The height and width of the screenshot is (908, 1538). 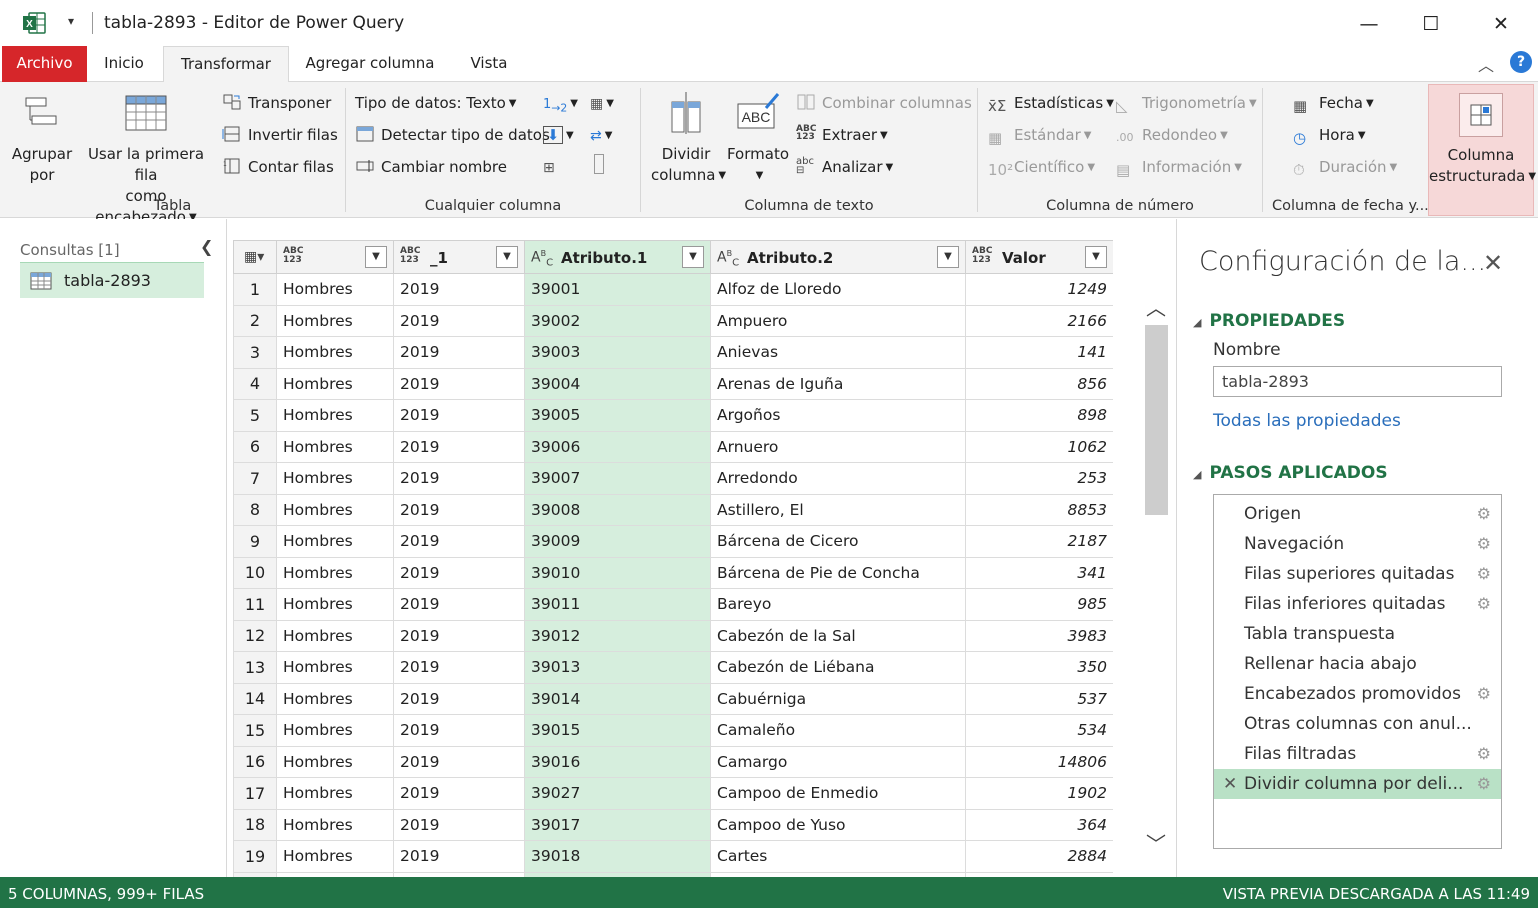 What do you see at coordinates (838, 509) in the screenshot?
I see `table-cell: Astillero, El` at bounding box center [838, 509].